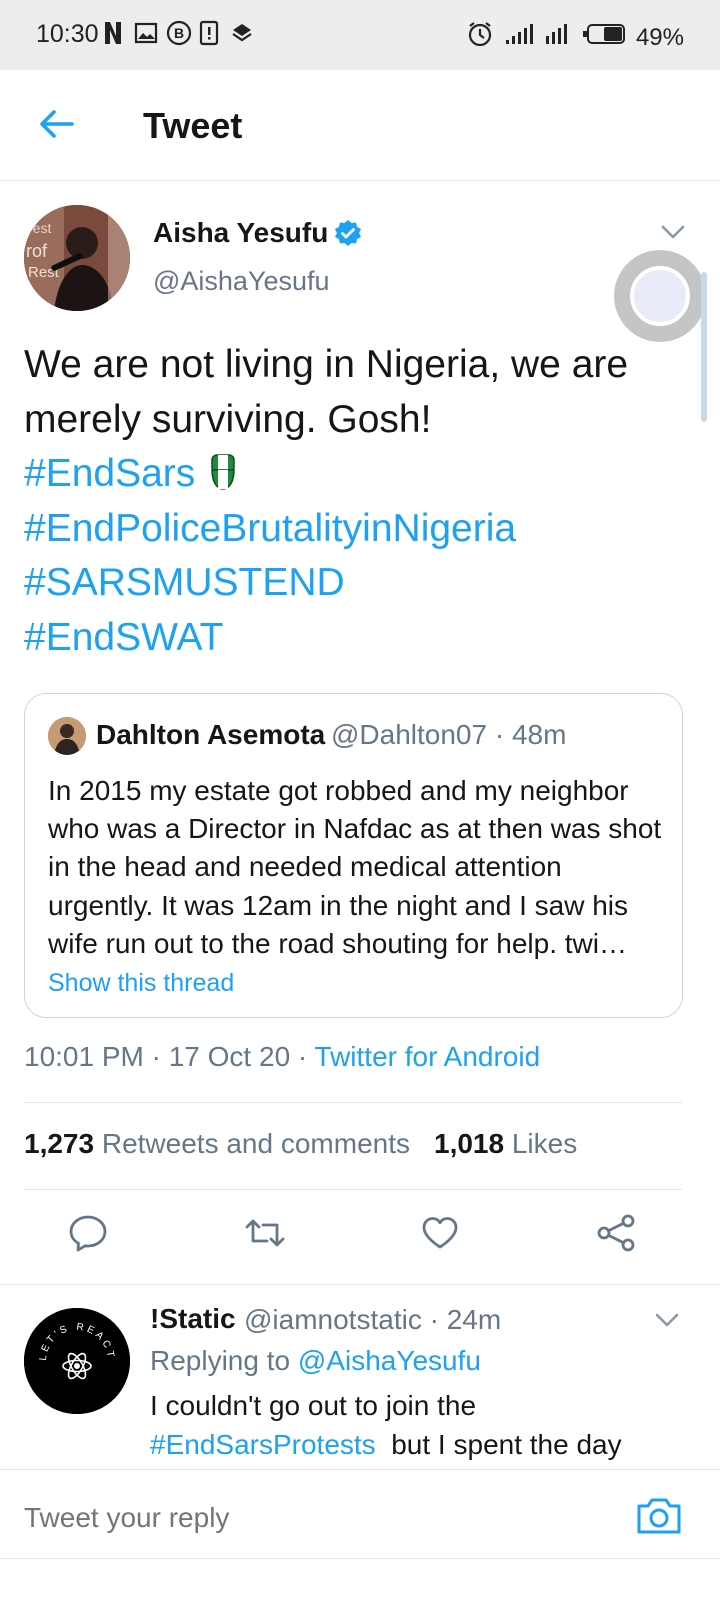 Image resolution: width=720 pixels, height=1600 pixels. What do you see at coordinates (469, 1143) in the screenshot?
I see `likes-count: 1,018` at bounding box center [469, 1143].